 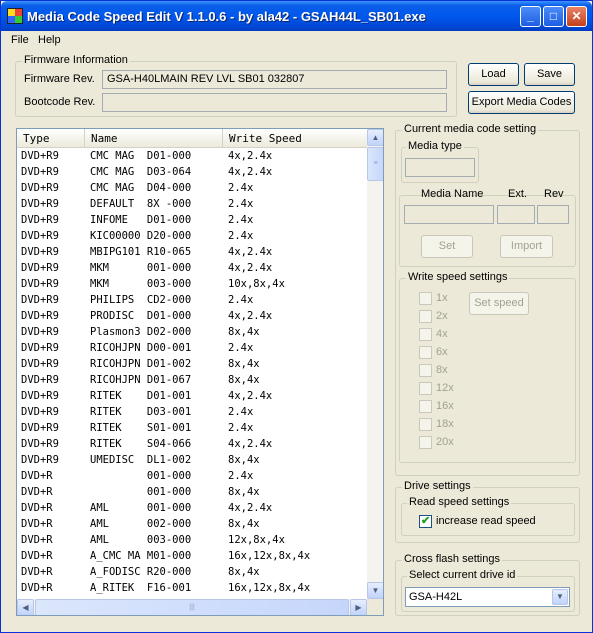 What do you see at coordinates (516, 214) in the screenshot?
I see `ext-field` at bounding box center [516, 214].